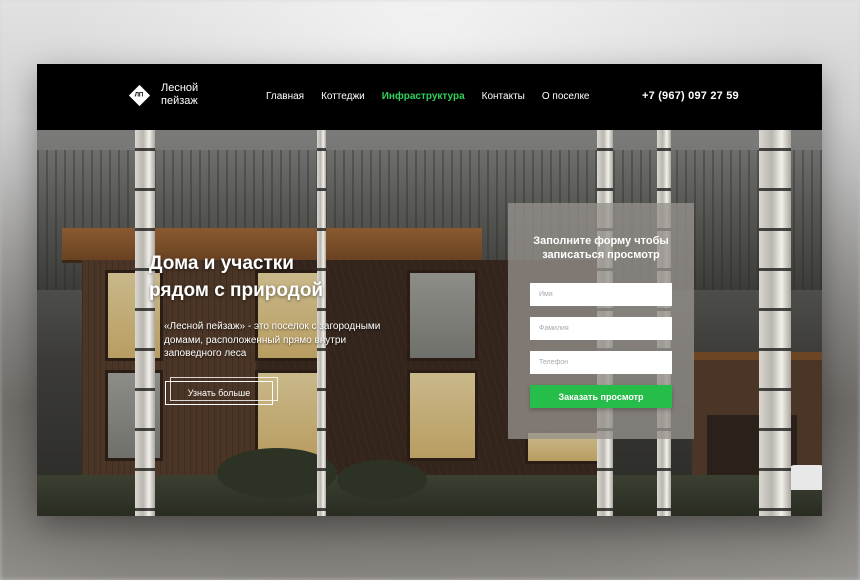 The height and width of the screenshot is (580, 860). I want to click on nav-item-infrastructure: Инфраструктура, so click(423, 96).